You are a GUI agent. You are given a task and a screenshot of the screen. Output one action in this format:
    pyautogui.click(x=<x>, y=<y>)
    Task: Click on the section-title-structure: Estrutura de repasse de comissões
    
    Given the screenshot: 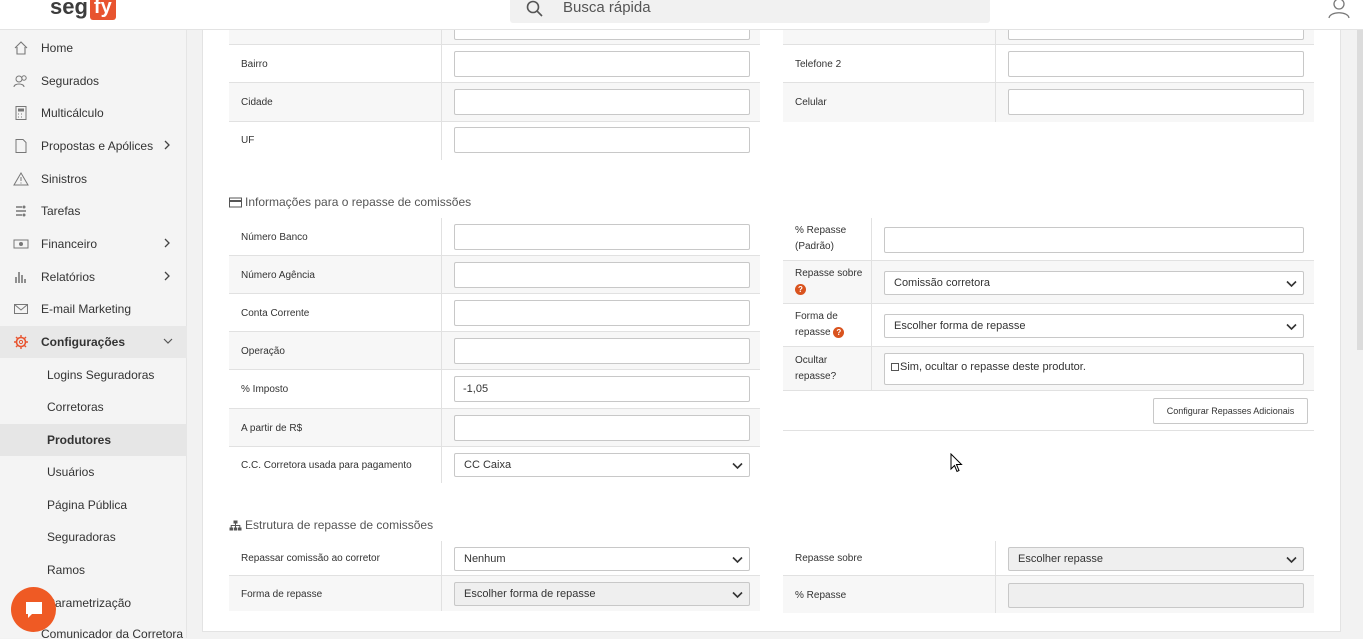 What is the action you would take?
    pyautogui.click(x=331, y=525)
    